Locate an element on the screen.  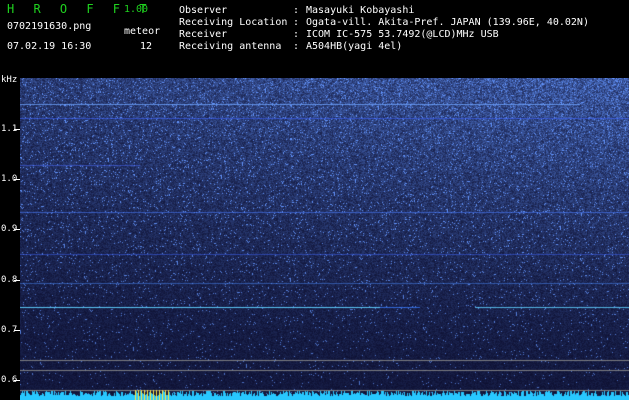
file-name: 0702191630.png is located at coordinates (49, 26).